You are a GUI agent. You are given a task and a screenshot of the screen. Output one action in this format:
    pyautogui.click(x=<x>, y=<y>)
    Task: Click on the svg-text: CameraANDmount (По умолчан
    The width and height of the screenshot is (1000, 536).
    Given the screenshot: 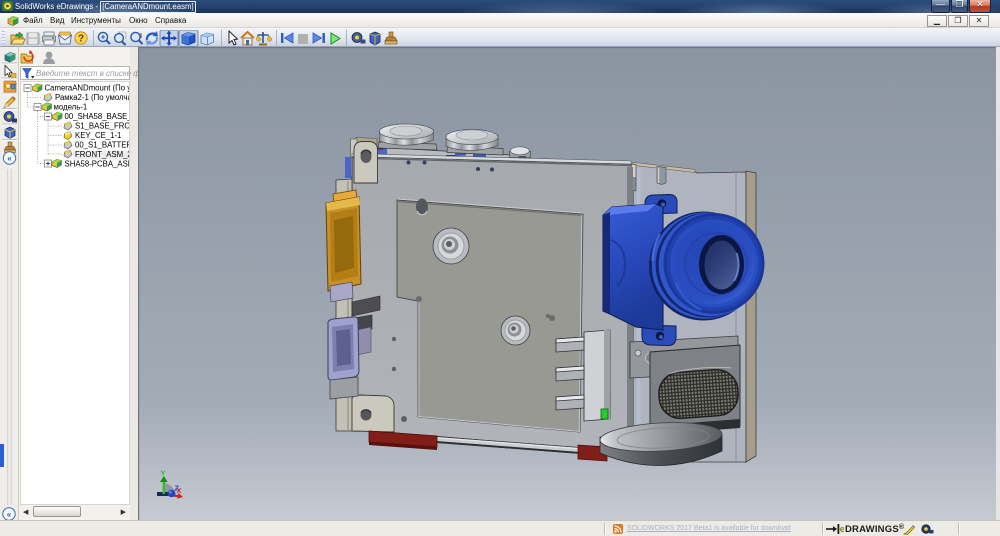 What is the action you would take?
    pyautogui.click(x=87, y=88)
    